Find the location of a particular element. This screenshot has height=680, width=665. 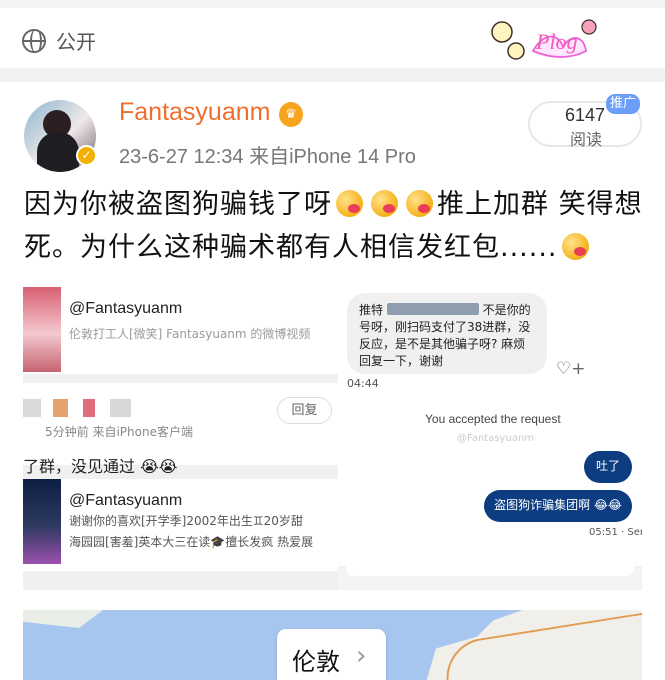

location-label: 伦敦 is located at coordinates (316, 659).